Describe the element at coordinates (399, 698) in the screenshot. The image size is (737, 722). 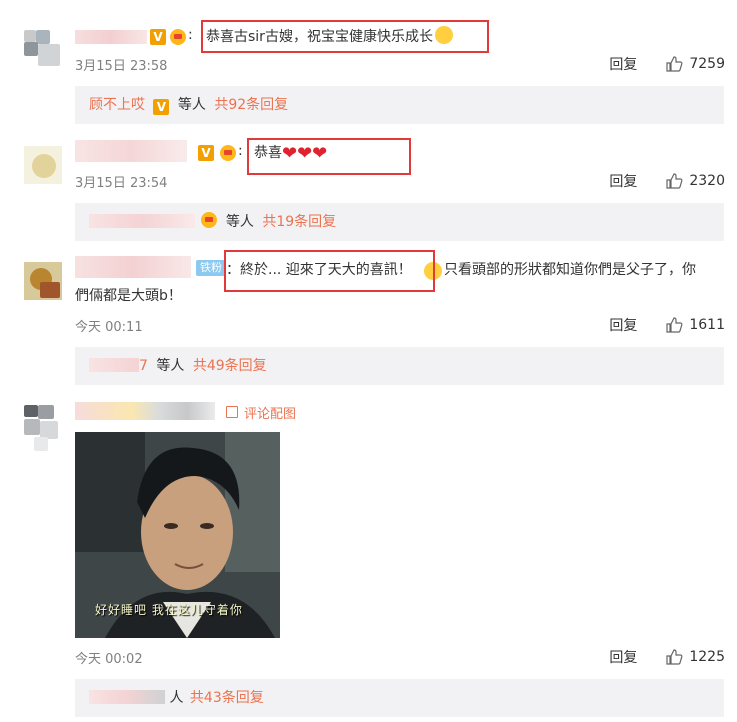
I see `reply-thread: 人 共43条回复` at that location.